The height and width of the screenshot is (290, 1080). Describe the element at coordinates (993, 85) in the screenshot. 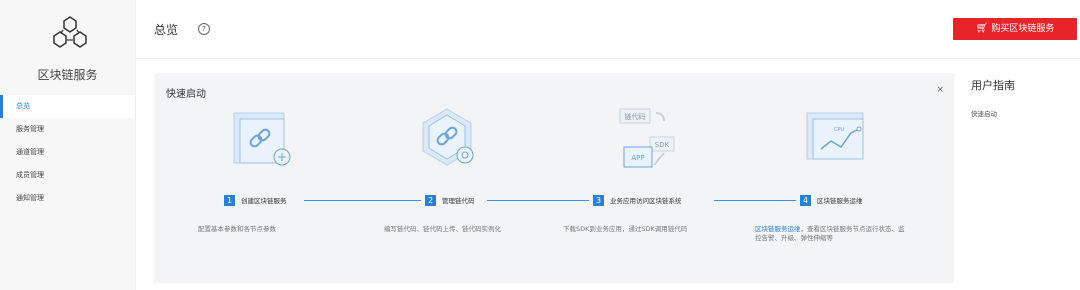

I see `user-guide-title: 用户指南` at that location.